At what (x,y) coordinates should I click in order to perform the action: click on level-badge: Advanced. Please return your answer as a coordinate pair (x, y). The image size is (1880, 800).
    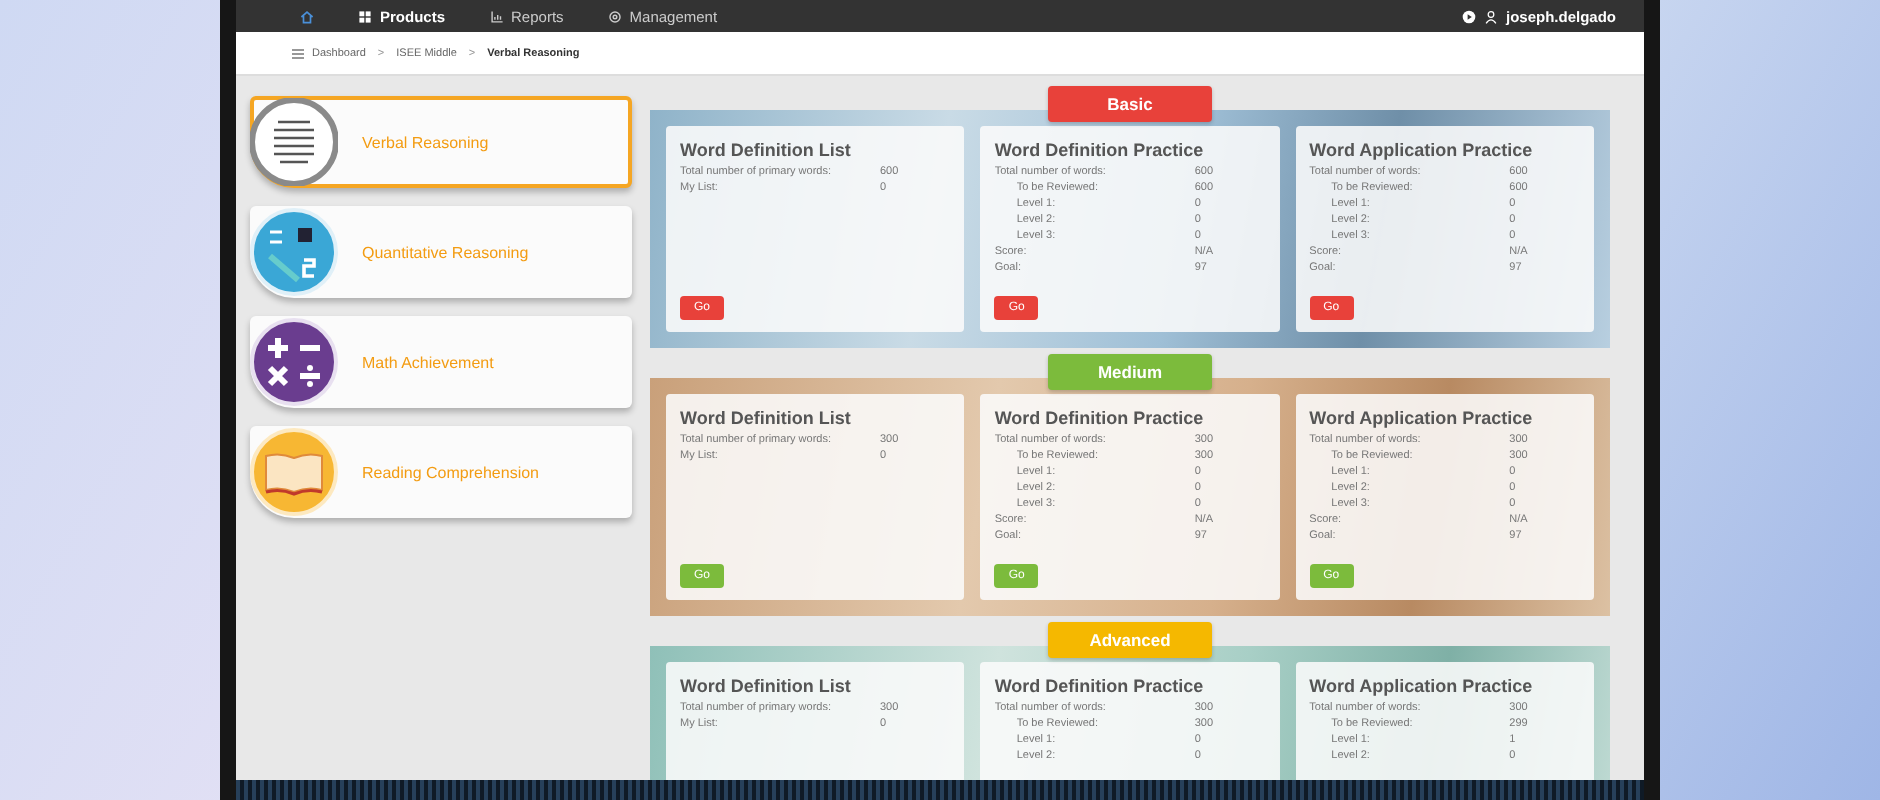
    Looking at the image, I should click on (1130, 640).